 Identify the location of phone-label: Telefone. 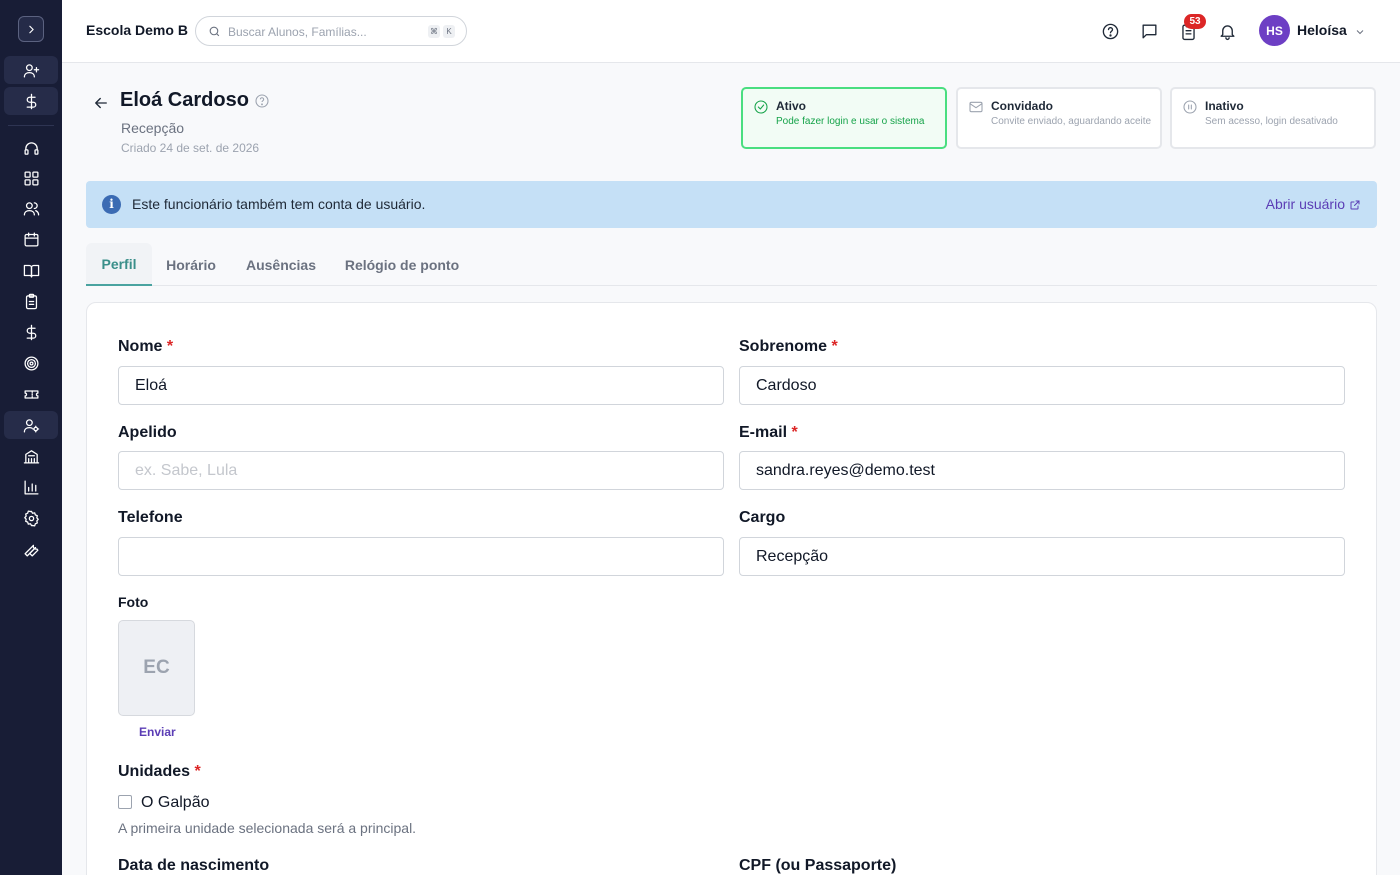
(150, 517).